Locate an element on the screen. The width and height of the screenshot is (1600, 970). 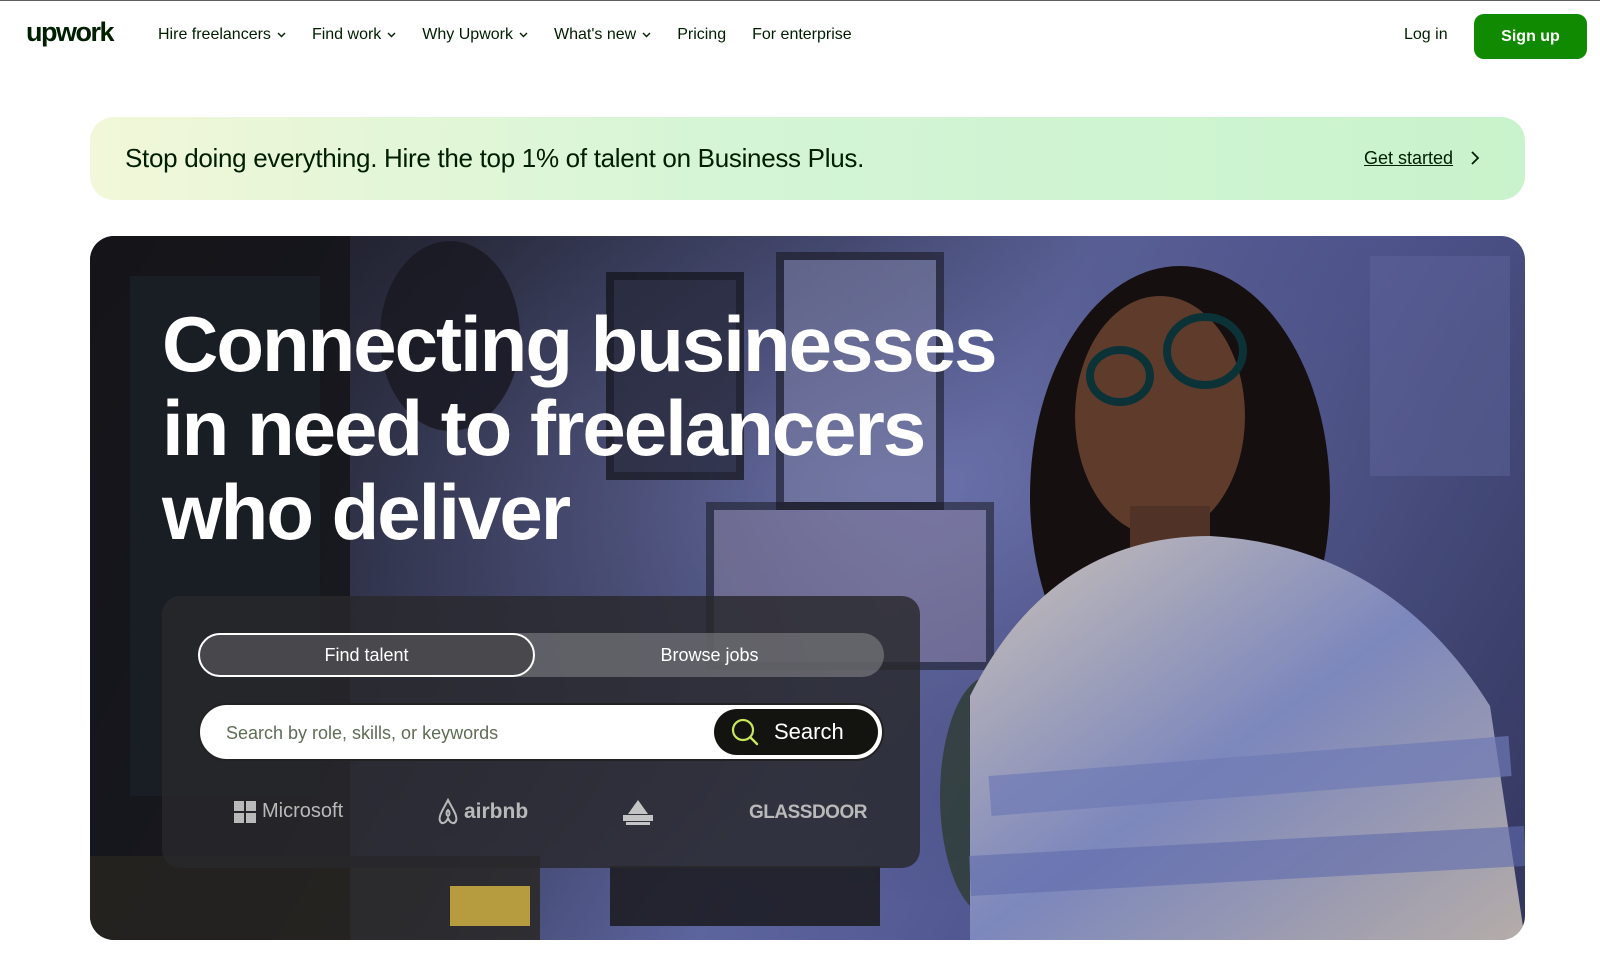
nav-label: Pricing is located at coordinates (702, 34).